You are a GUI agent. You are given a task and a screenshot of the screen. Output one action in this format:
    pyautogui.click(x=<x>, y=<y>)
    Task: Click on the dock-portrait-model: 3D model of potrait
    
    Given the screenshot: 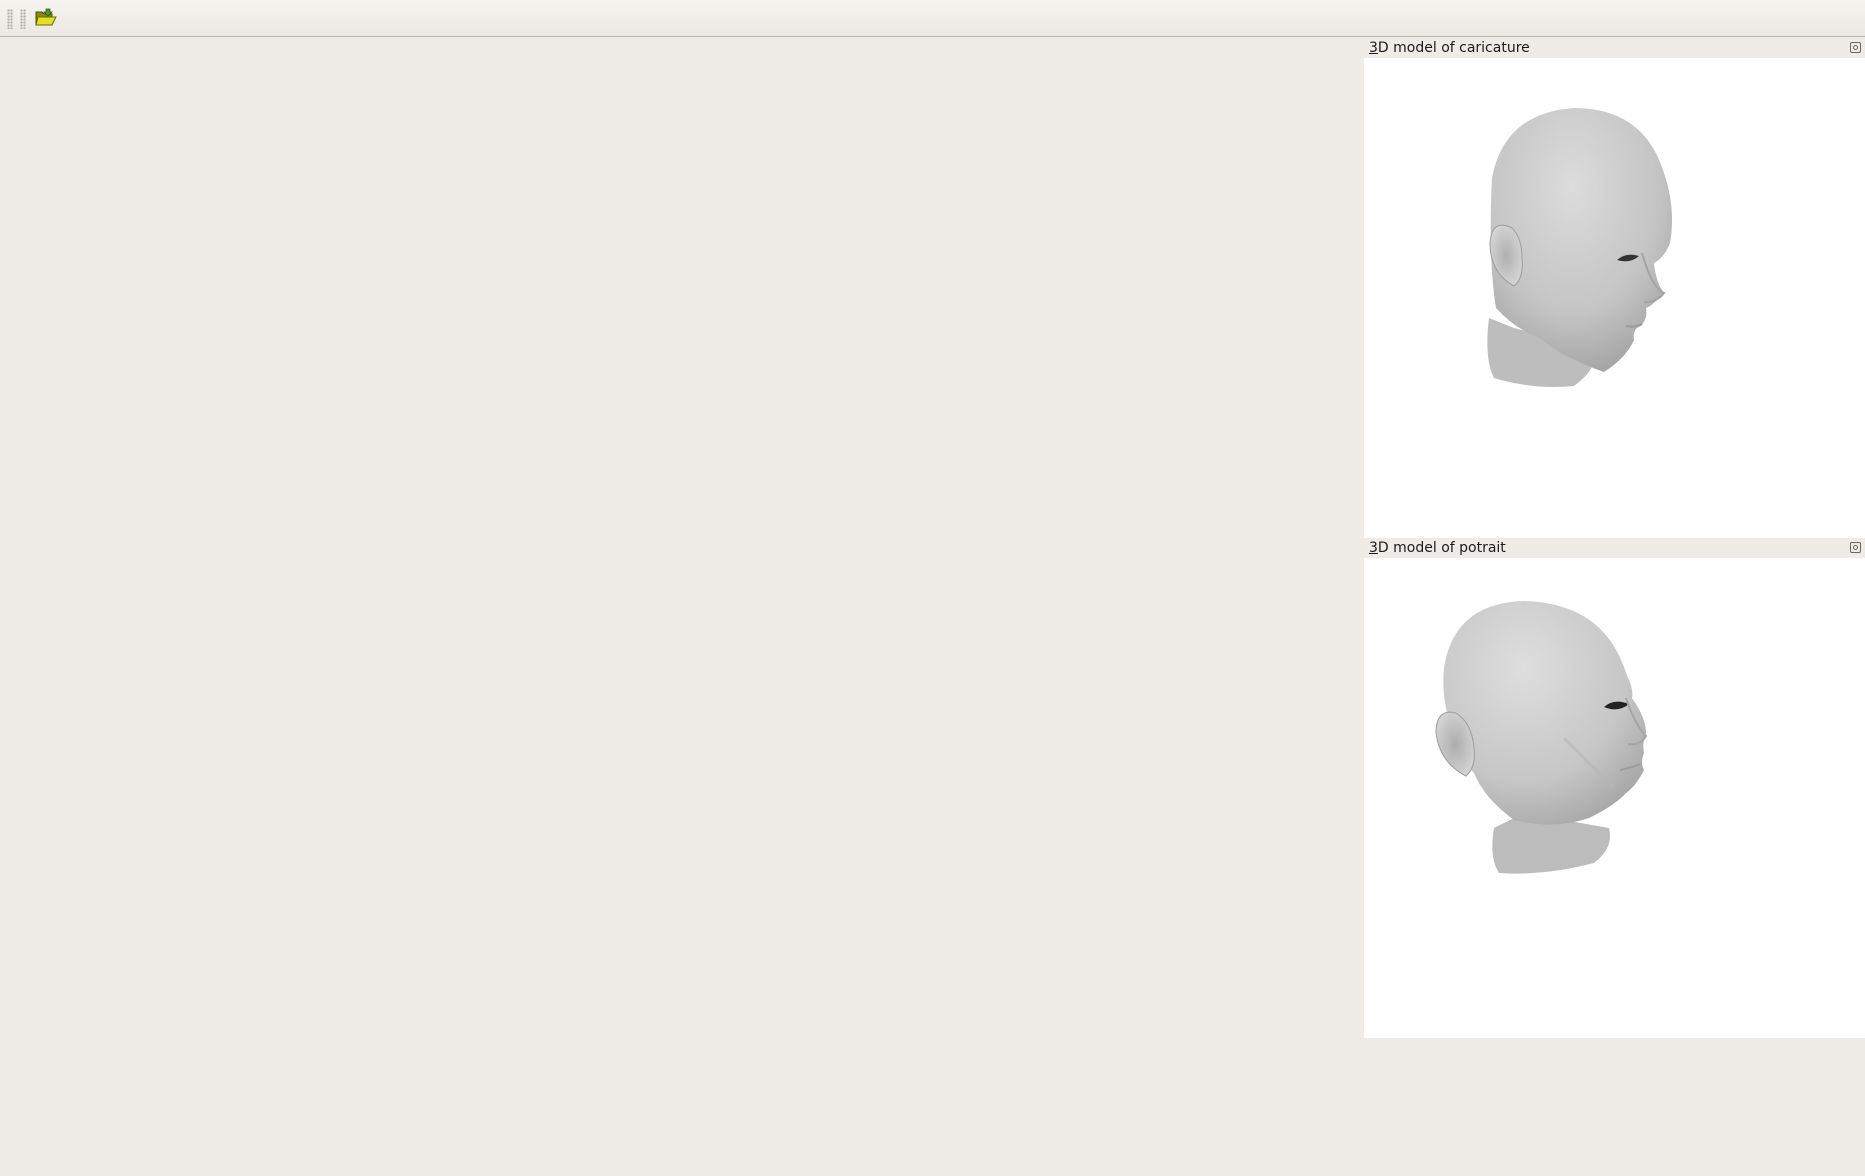 What is the action you would take?
    pyautogui.click(x=1614, y=788)
    